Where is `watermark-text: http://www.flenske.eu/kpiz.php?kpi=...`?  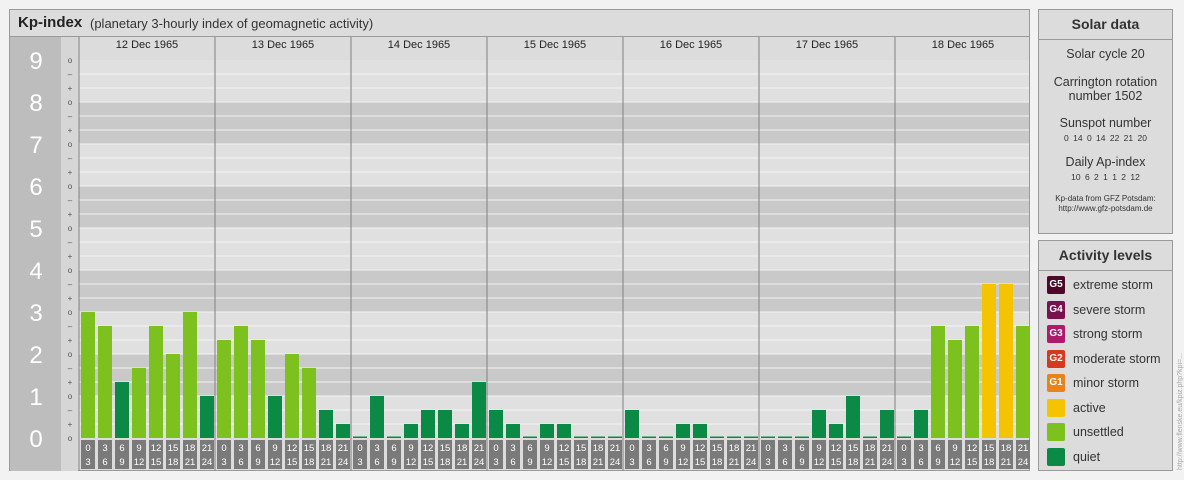
watermark-text: http://www.flenske.eu/kpiz.php?kpi=... is located at coordinates (1180, 411).